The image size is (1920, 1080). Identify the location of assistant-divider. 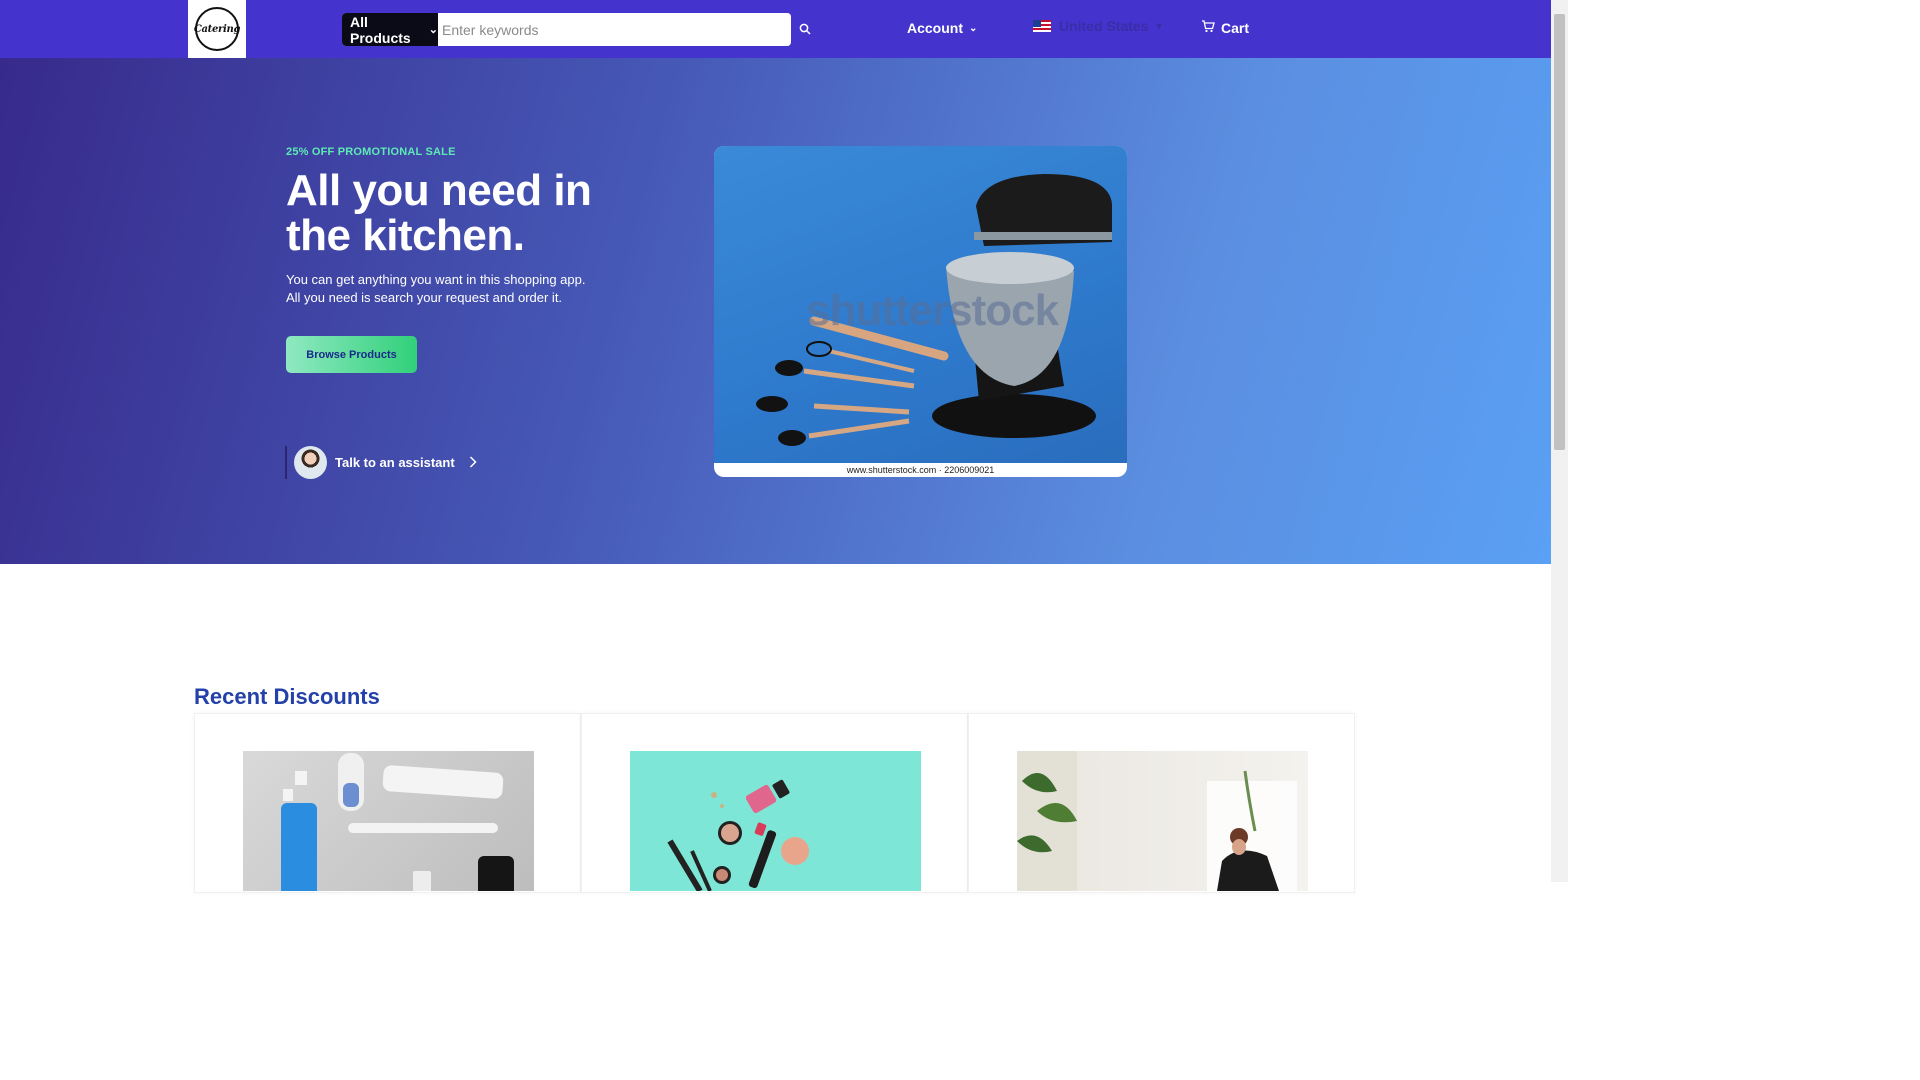
(286, 462).